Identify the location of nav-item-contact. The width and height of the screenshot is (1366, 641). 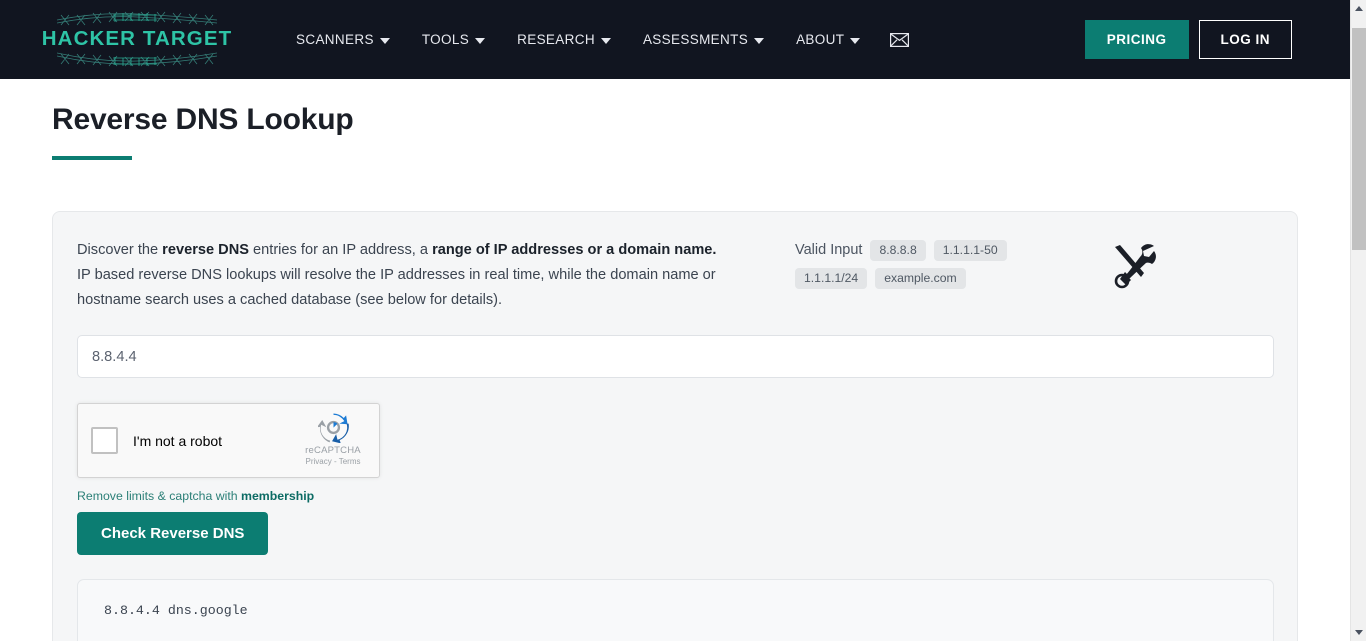
(899, 40).